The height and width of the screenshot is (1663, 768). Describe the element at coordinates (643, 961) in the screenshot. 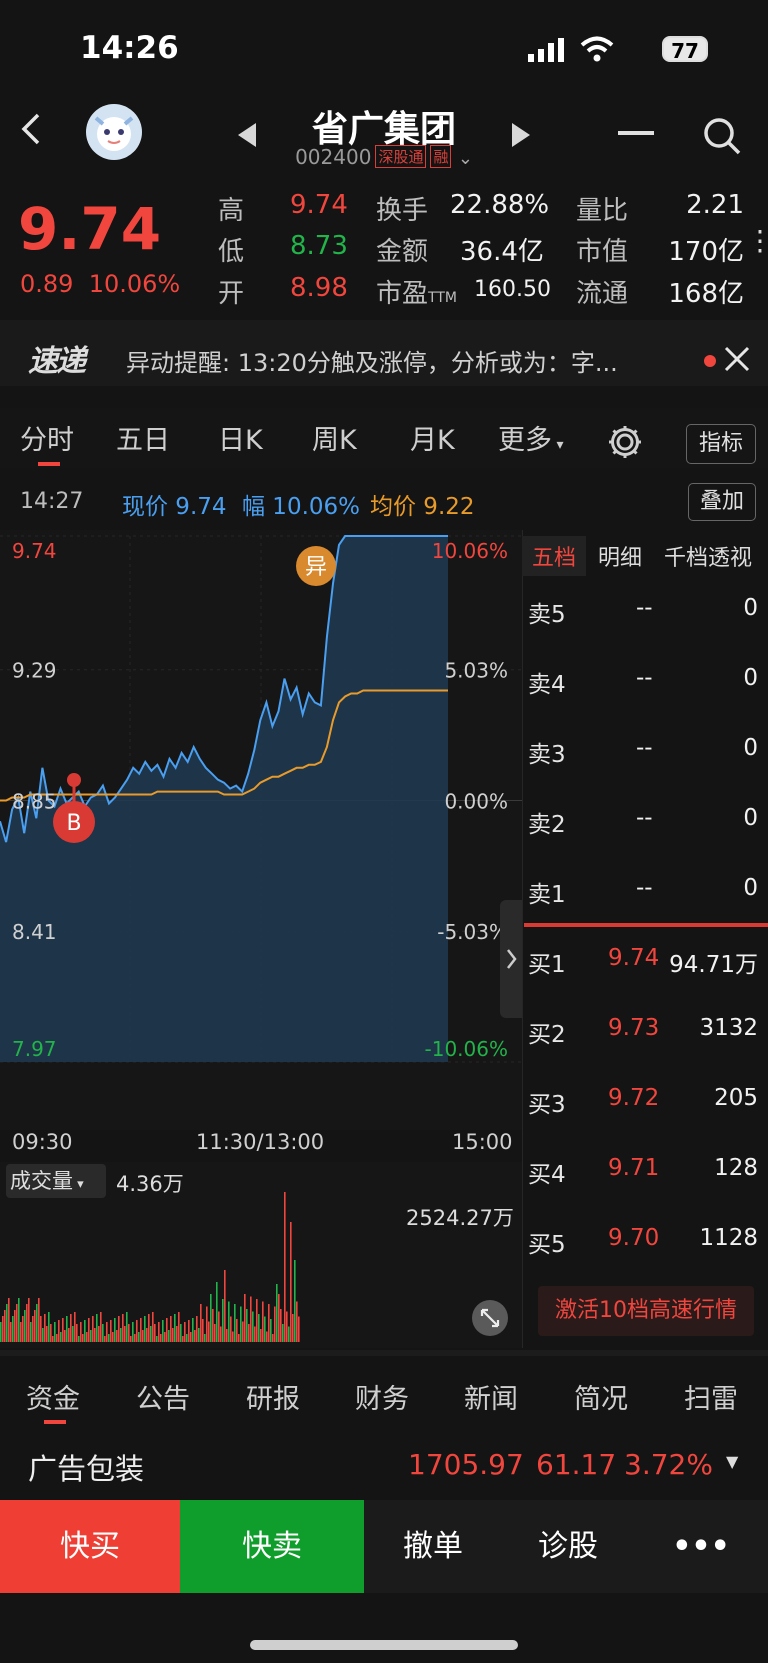

I see `buy-row-1: 买1 9.74 94.71万` at that location.